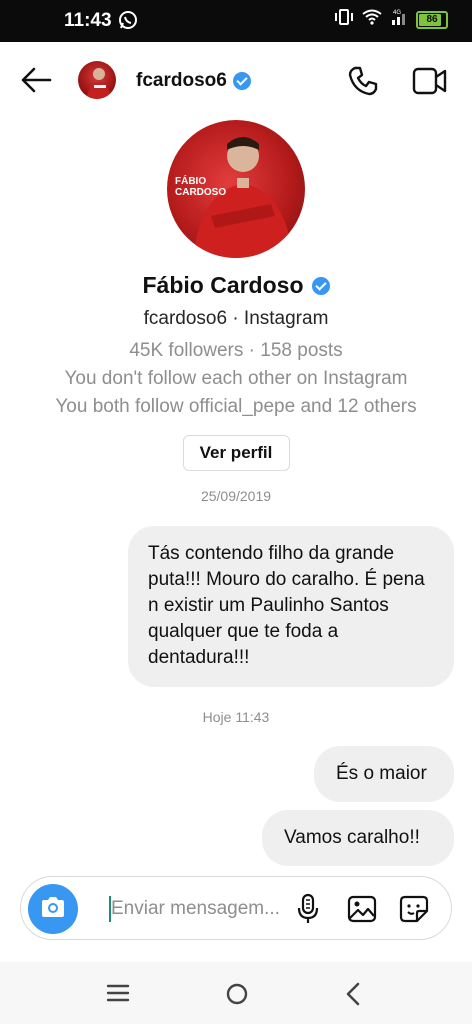  I want to click on message-composer, so click(236, 908).